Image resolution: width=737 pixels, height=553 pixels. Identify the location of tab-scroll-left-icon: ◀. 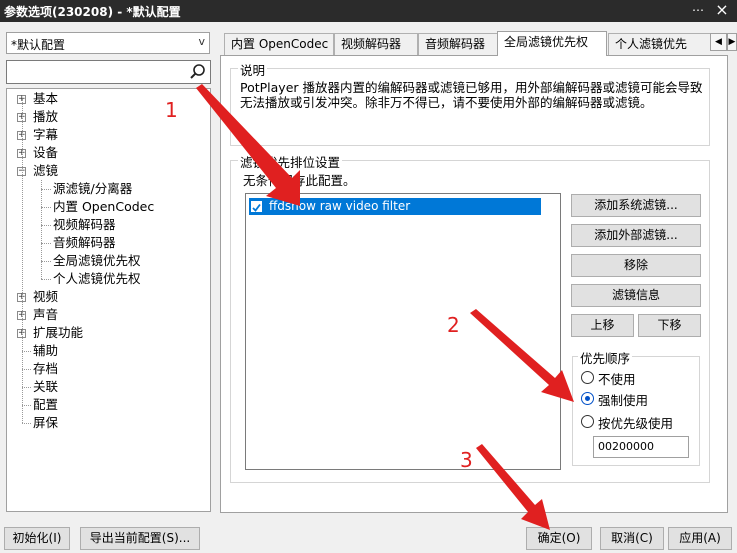
(718, 42).